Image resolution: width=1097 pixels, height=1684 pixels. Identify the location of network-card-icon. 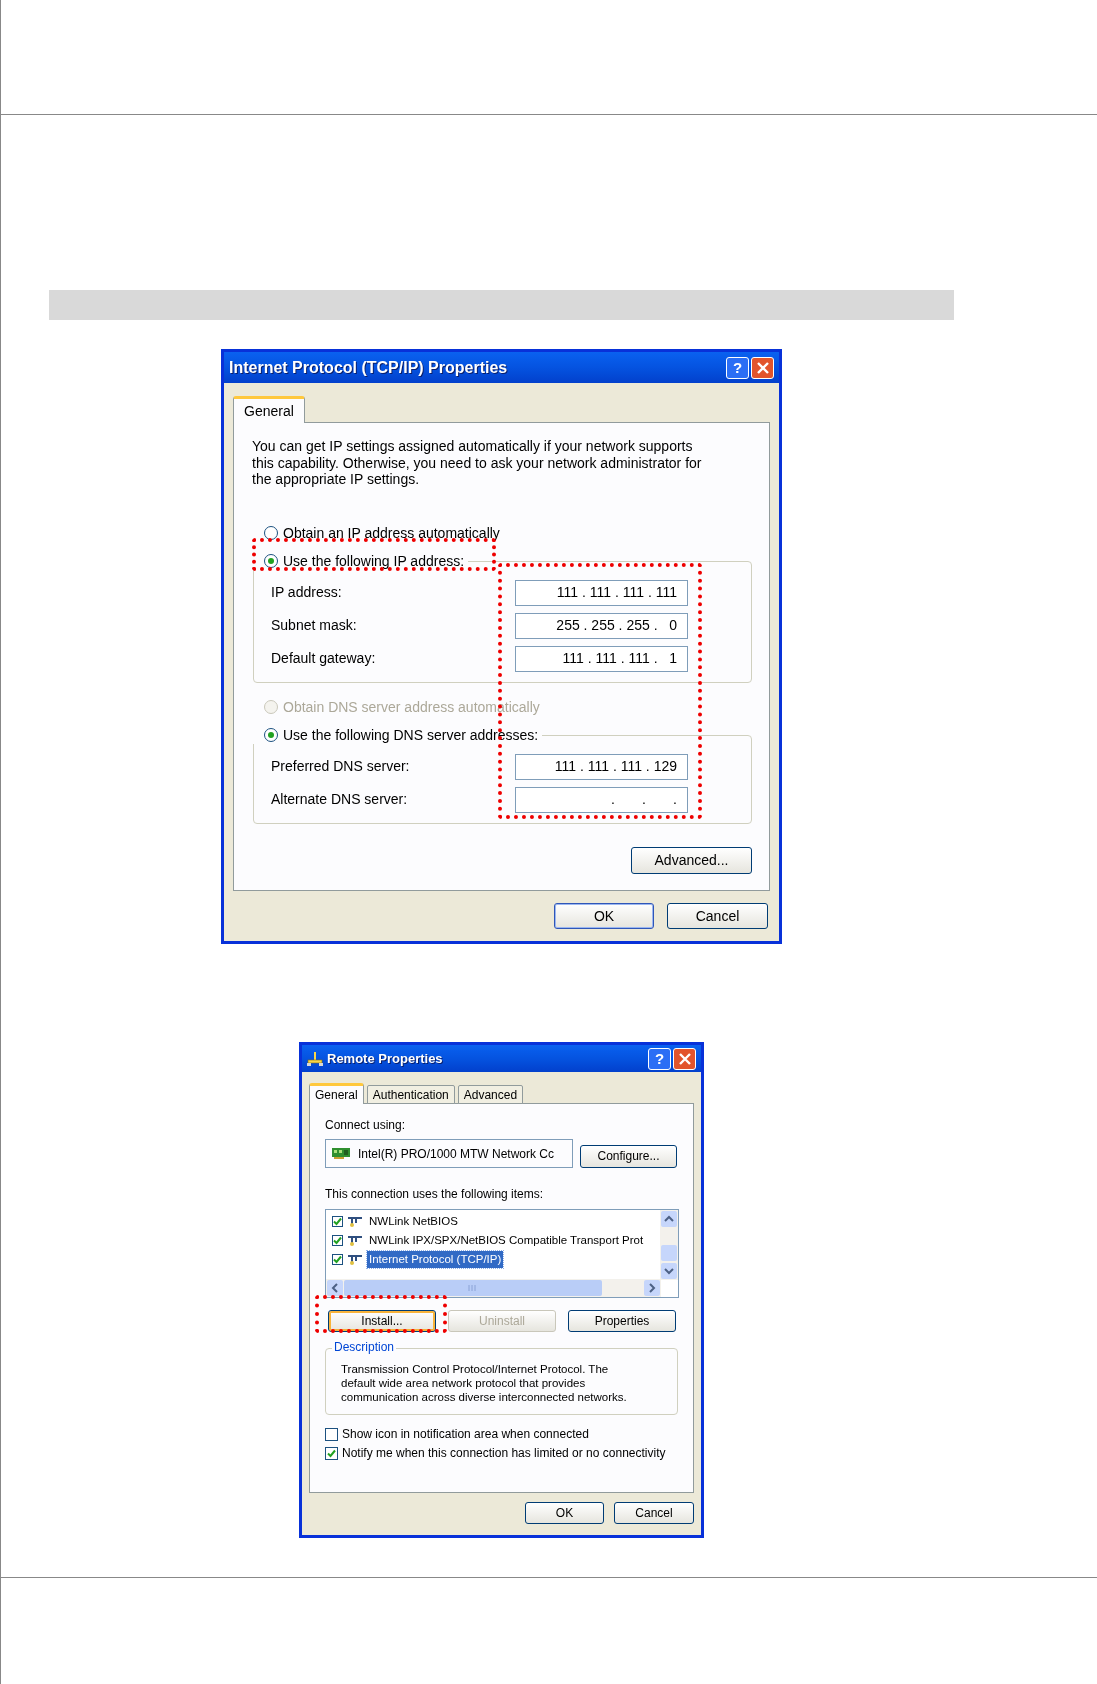
(341, 1153).